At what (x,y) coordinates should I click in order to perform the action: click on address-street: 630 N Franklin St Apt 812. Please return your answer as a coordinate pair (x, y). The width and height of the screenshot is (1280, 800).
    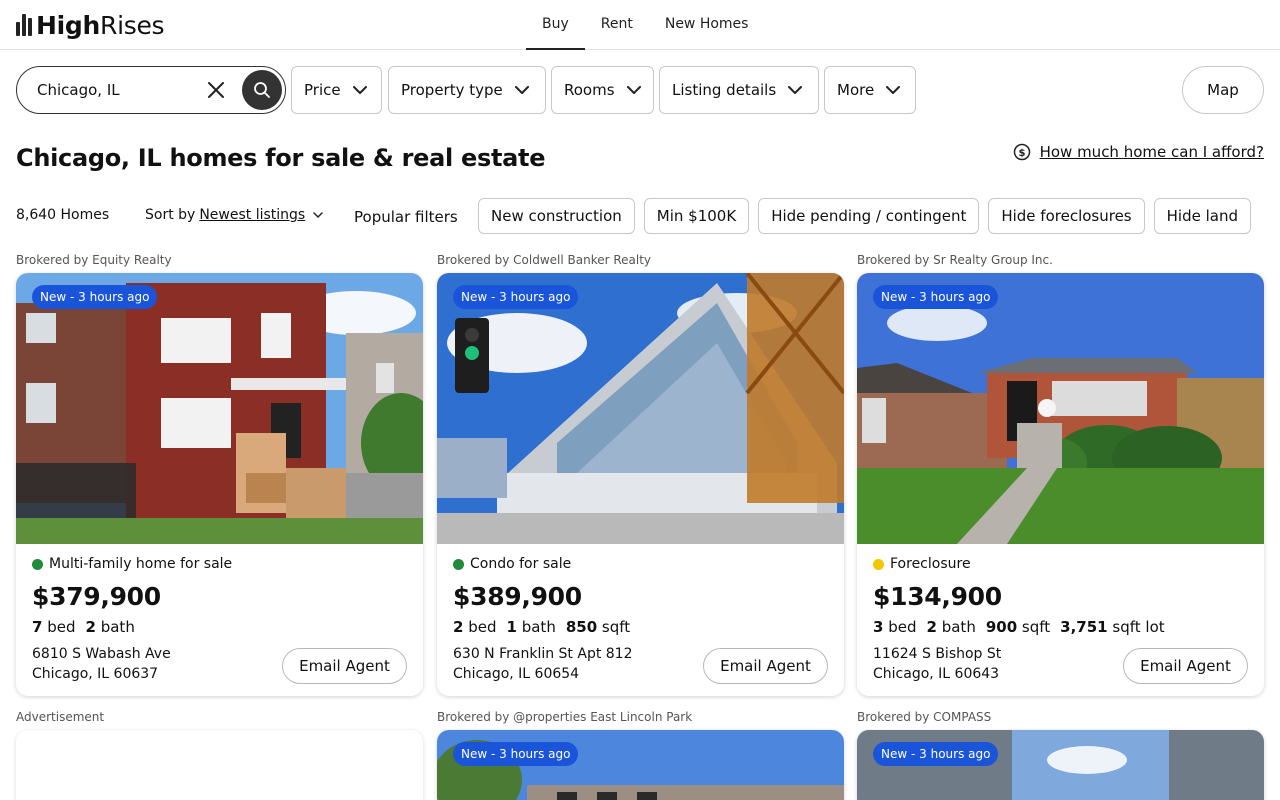
    Looking at the image, I should click on (543, 654).